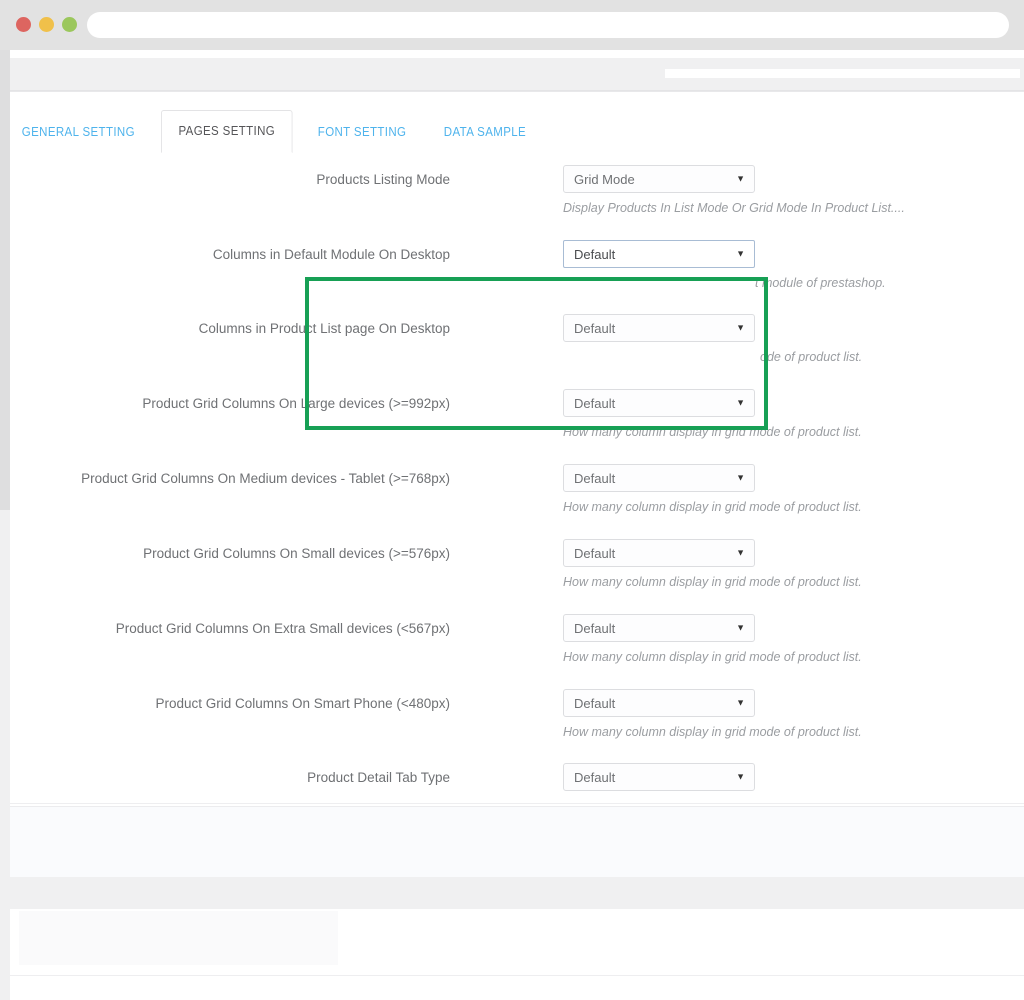 The width and height of the screenshot is (1024, 1000). Describe the element at coordinates (548, 25) in the screenshot. I see `address-bar-input` at that location.